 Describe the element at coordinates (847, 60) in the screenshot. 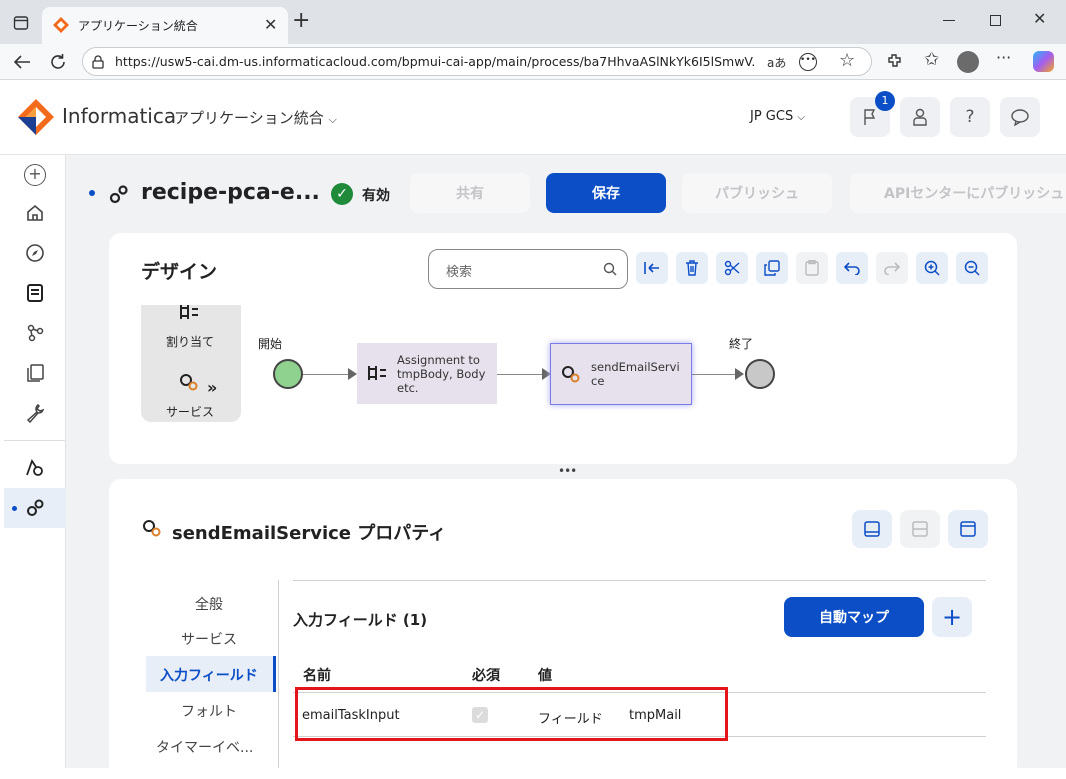

I see `favorite-star-icon: ☆` at that location.